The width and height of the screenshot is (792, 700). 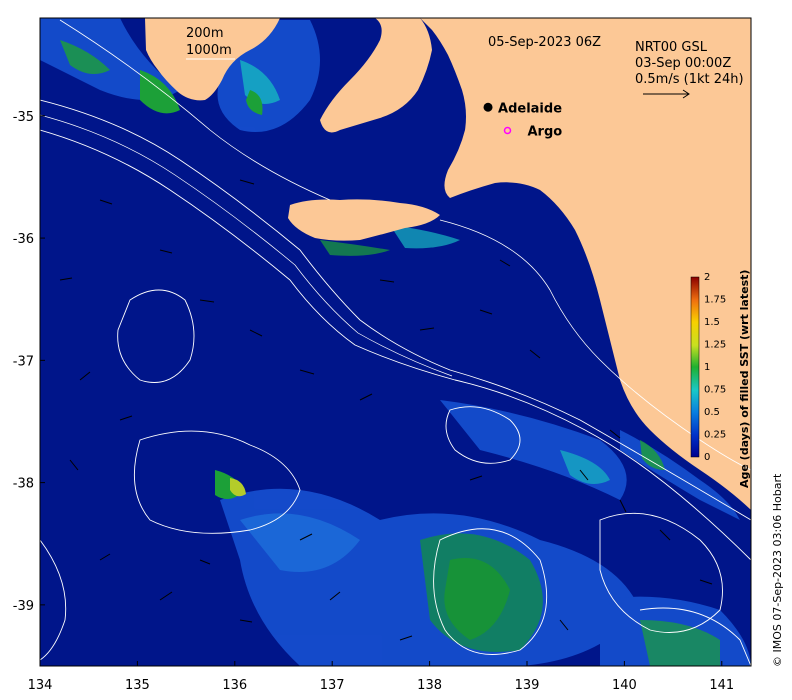 I want to click on x-tick-label: 141, so click(x=721, y=685).